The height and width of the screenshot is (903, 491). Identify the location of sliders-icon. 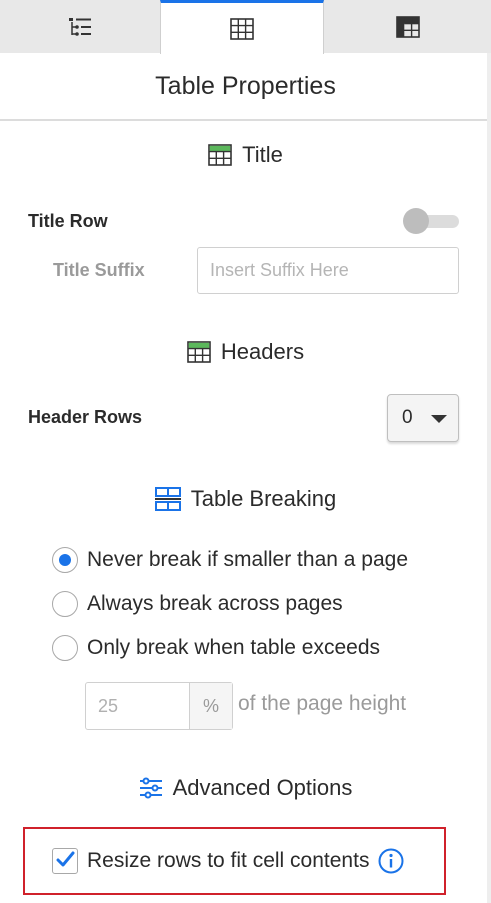
(150, 788).